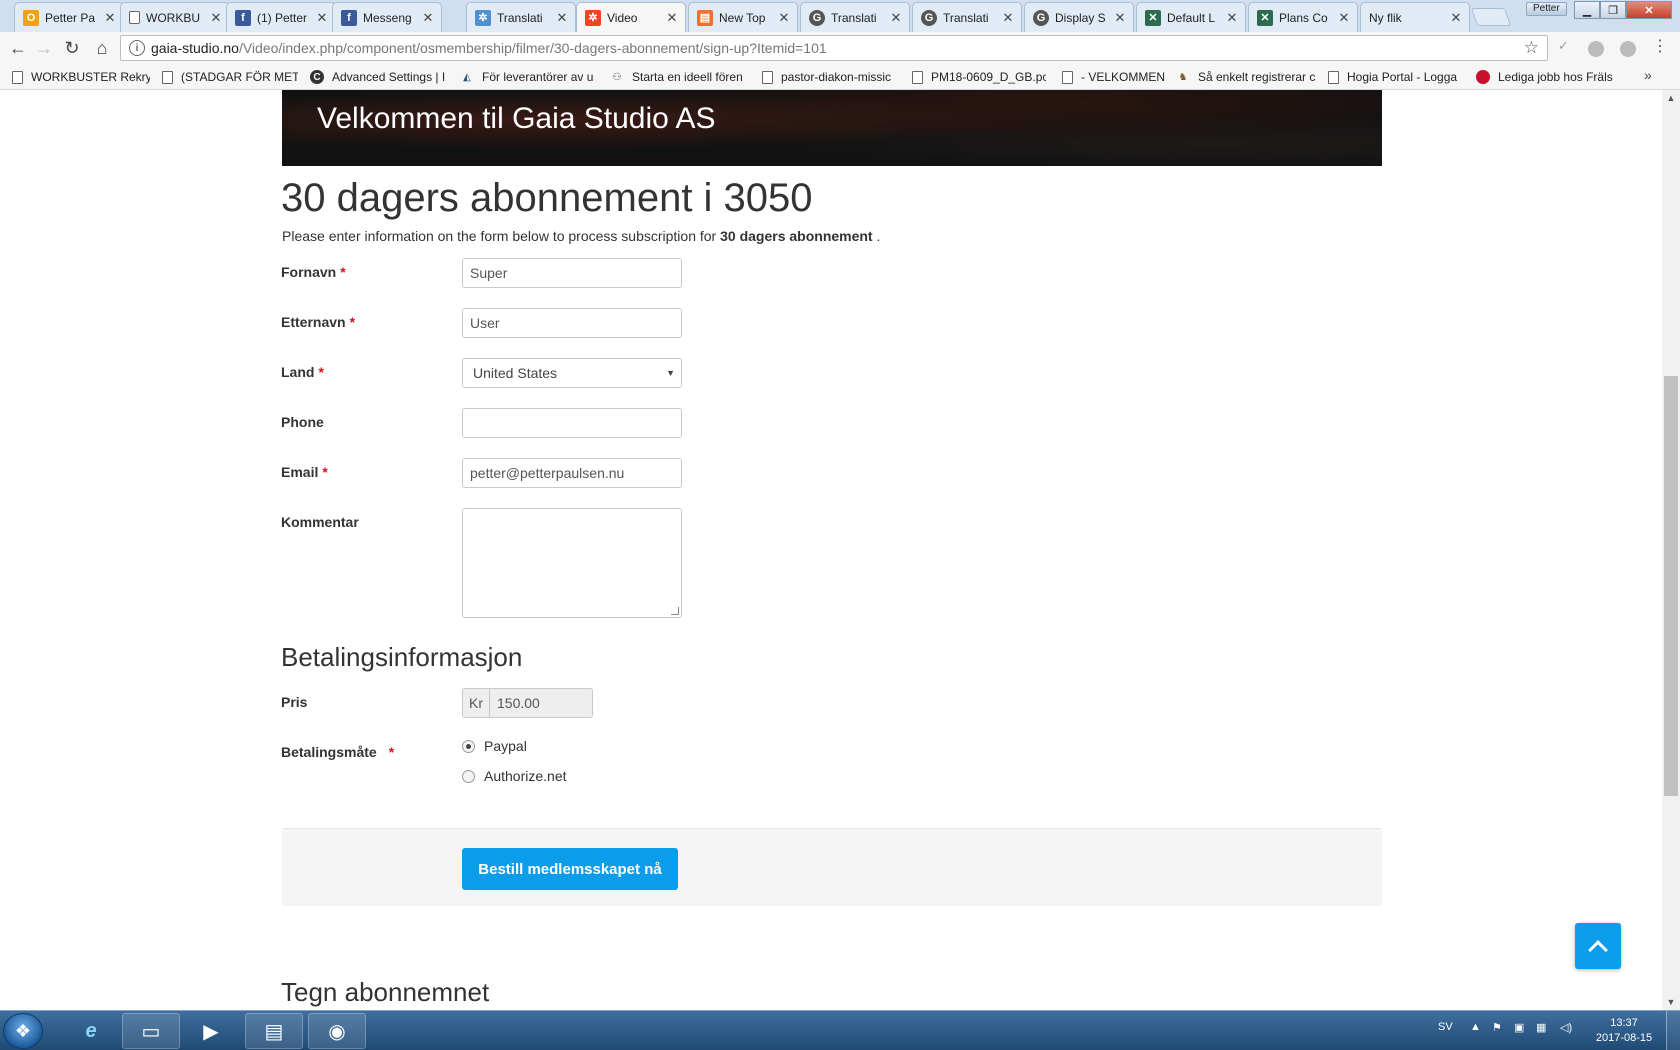  Describe the element at coordinates (1303, 17) in the screenshot. I see `browser-tab: ✕ Plans Co ✕` at that location.